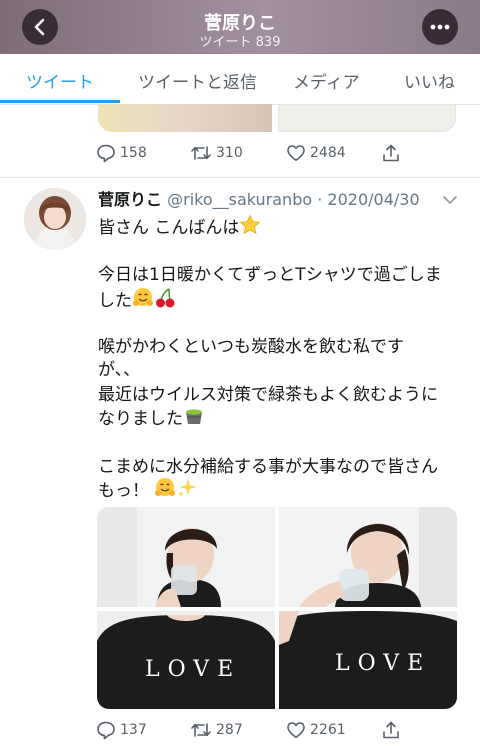 Image resolution: width=480 pixels, height=746 pixels. Describe the element at coordinates (270, 275) in the screenshot. I see `tweet-text-line: 今日は1日暖かくてずっとTシャツで過ごしま` at that location.